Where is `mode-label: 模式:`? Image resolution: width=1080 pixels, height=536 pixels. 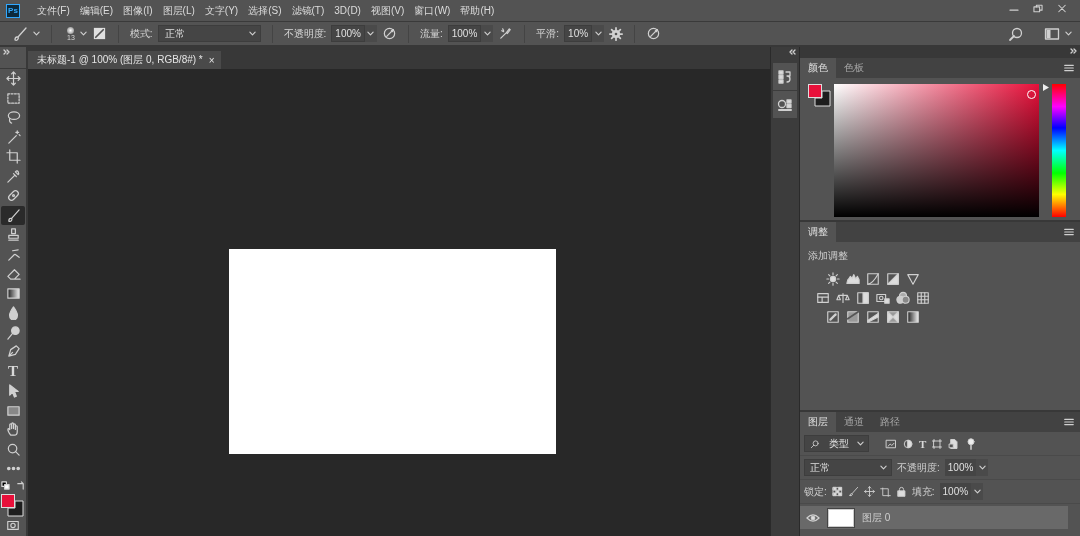 mode-label: 模式: is located at coordinates (141, 33).